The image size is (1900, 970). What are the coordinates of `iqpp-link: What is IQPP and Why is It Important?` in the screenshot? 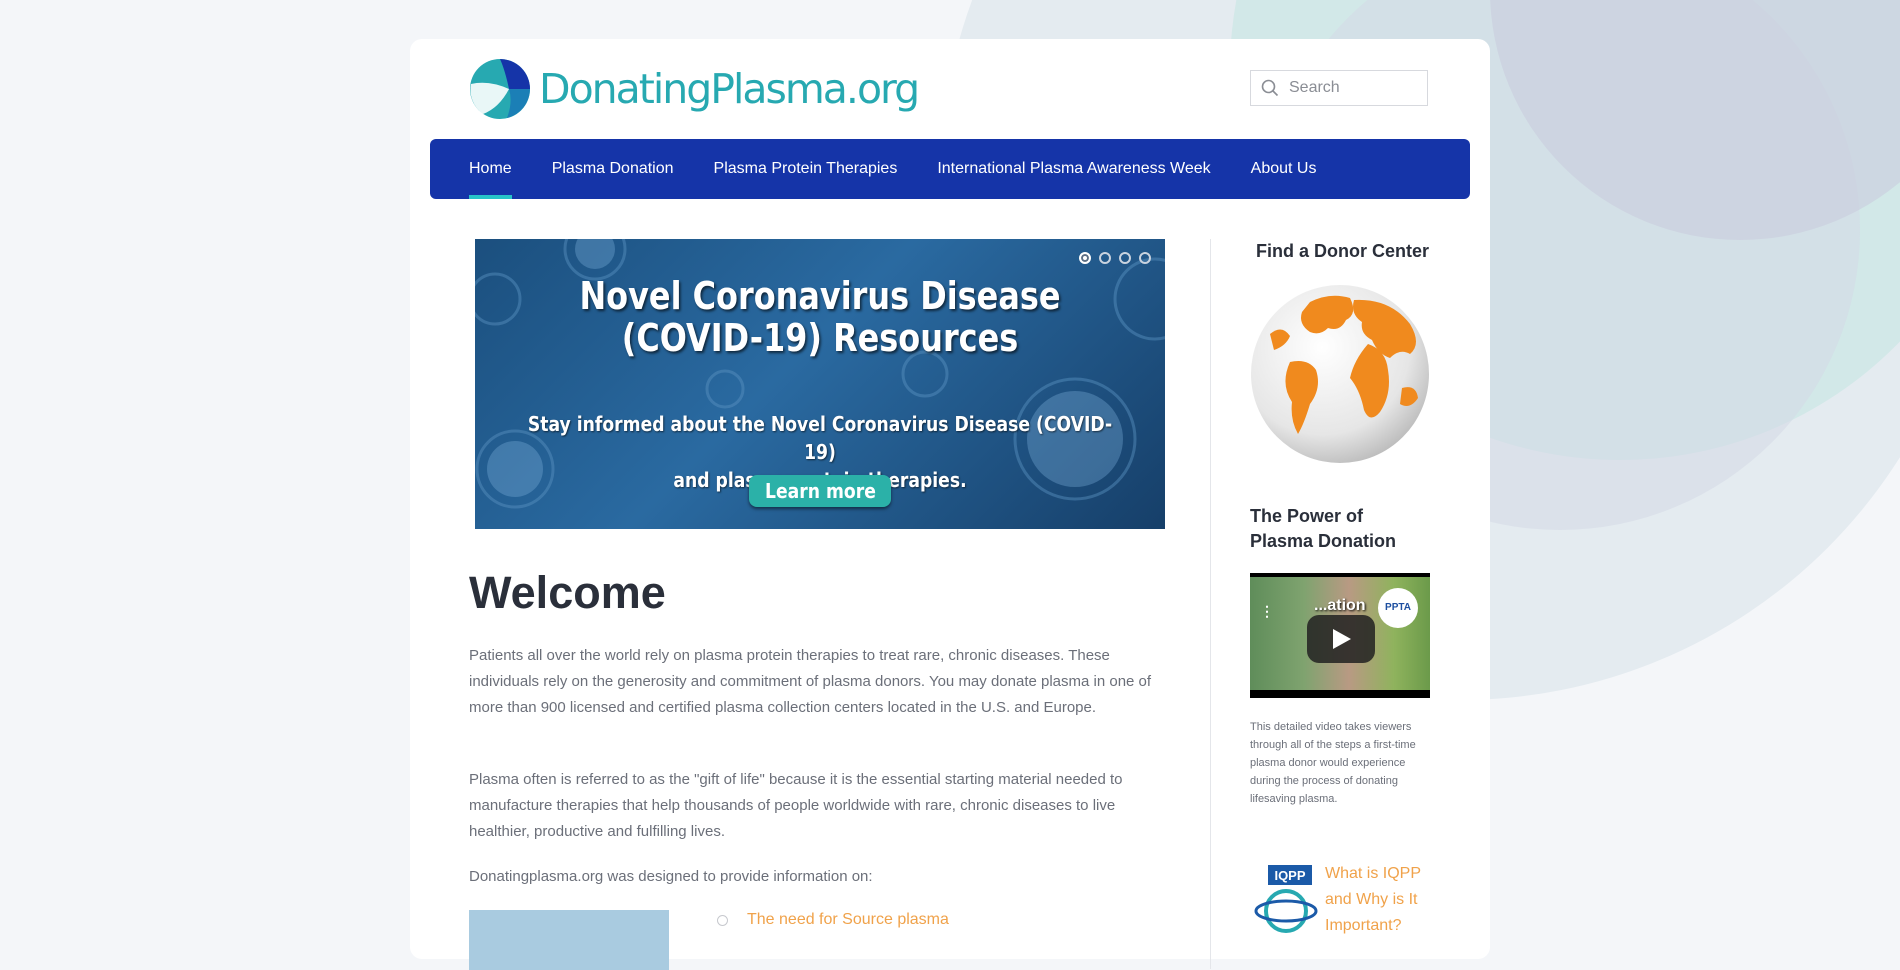 It's located at (1380, 900).